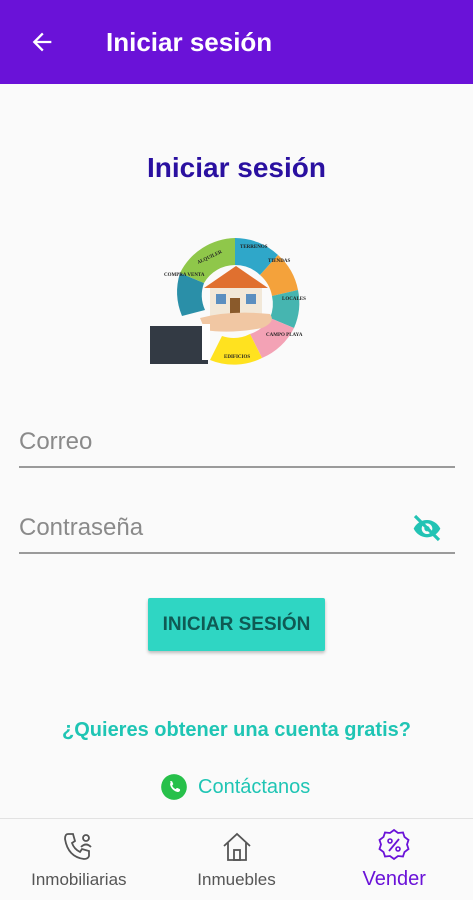 The width and height of the screenshot is (473, 900). I want to click on nav-label: Vender, so click(394, 879).